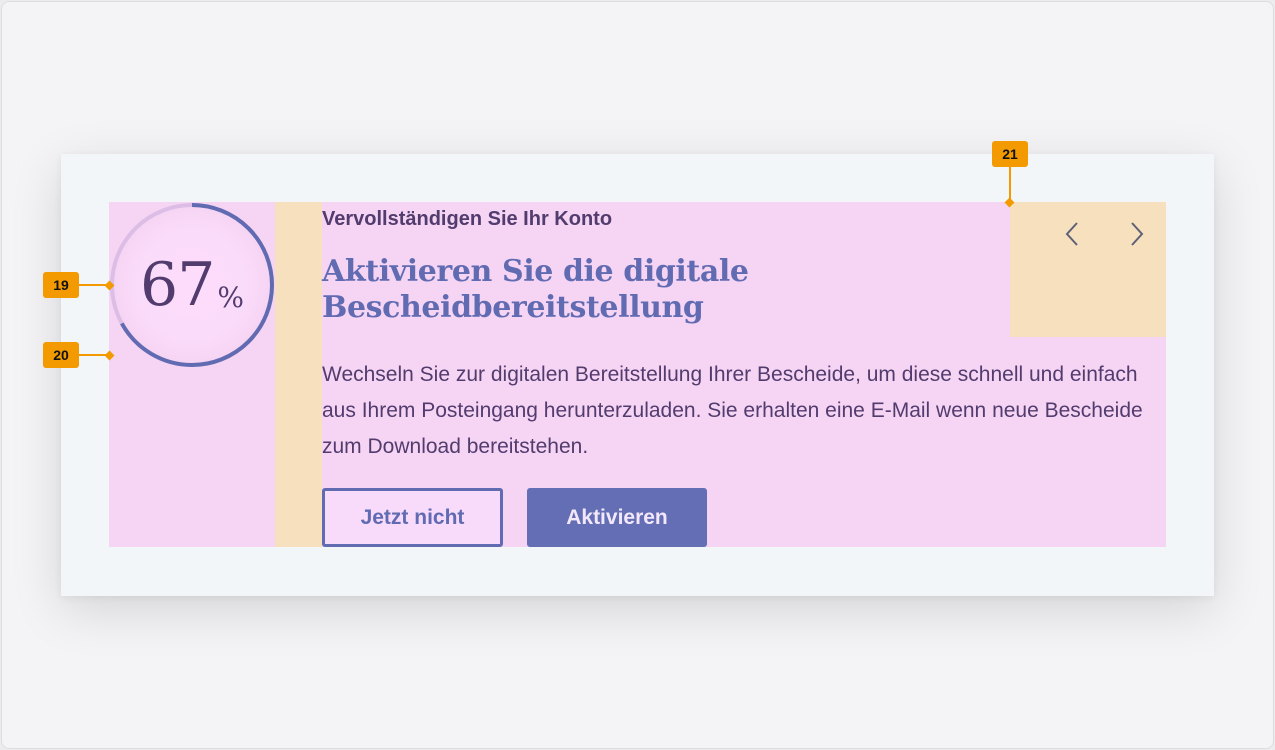 The height and width of the screenshot is (750, 1275). I want to click on annotation-marker-21: 21, so click(1010, 154).